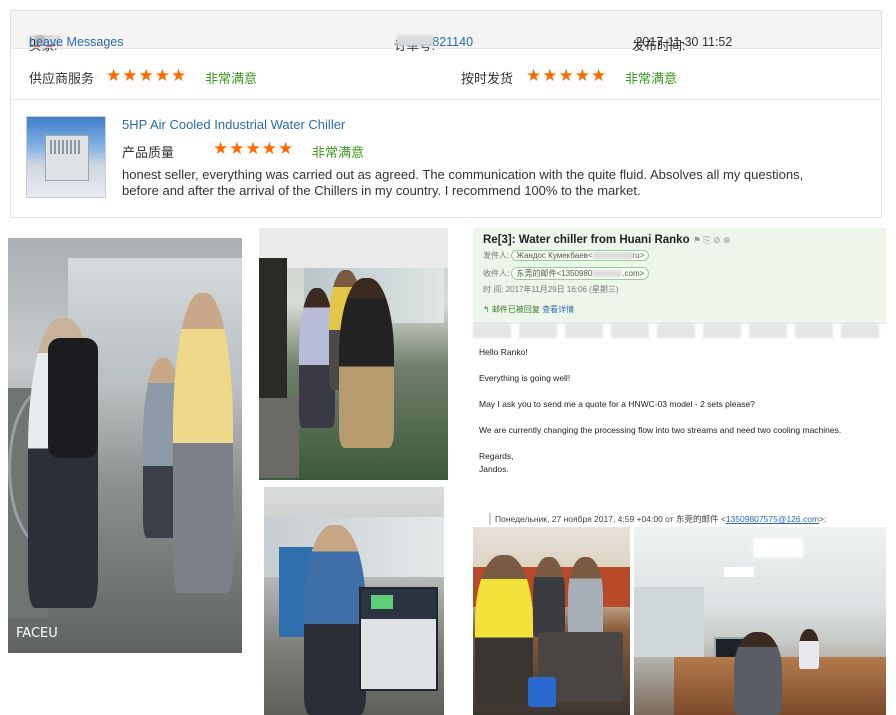 This screenshot has height=715, width=896. I want to click on product-thumbnail, so click(66, 157).